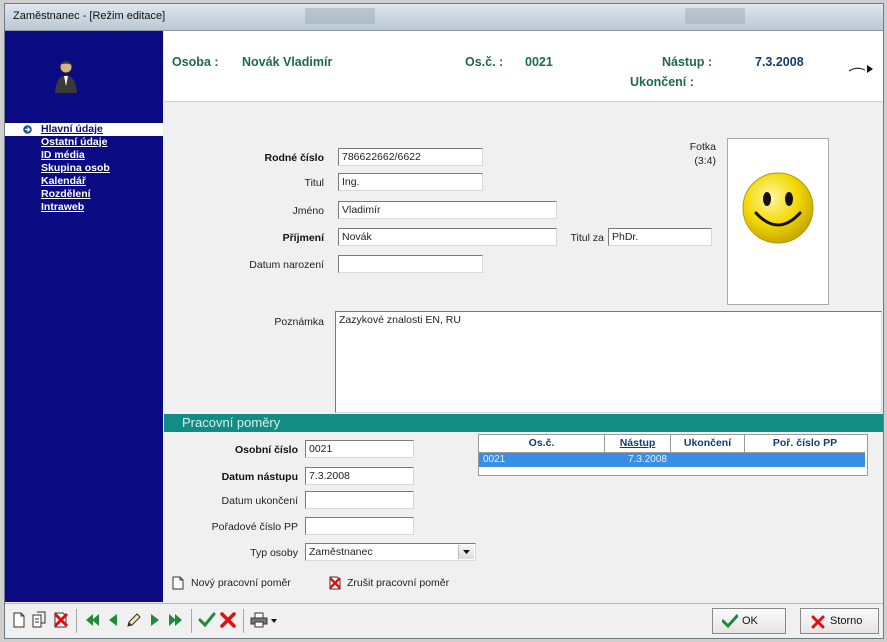 Image resolution: width=887 pixels, height=642 pixels. What do you see at coordinates (113, 620) in the screenshot?
I see `previous-record-icon` at bounding box center [113, 620].